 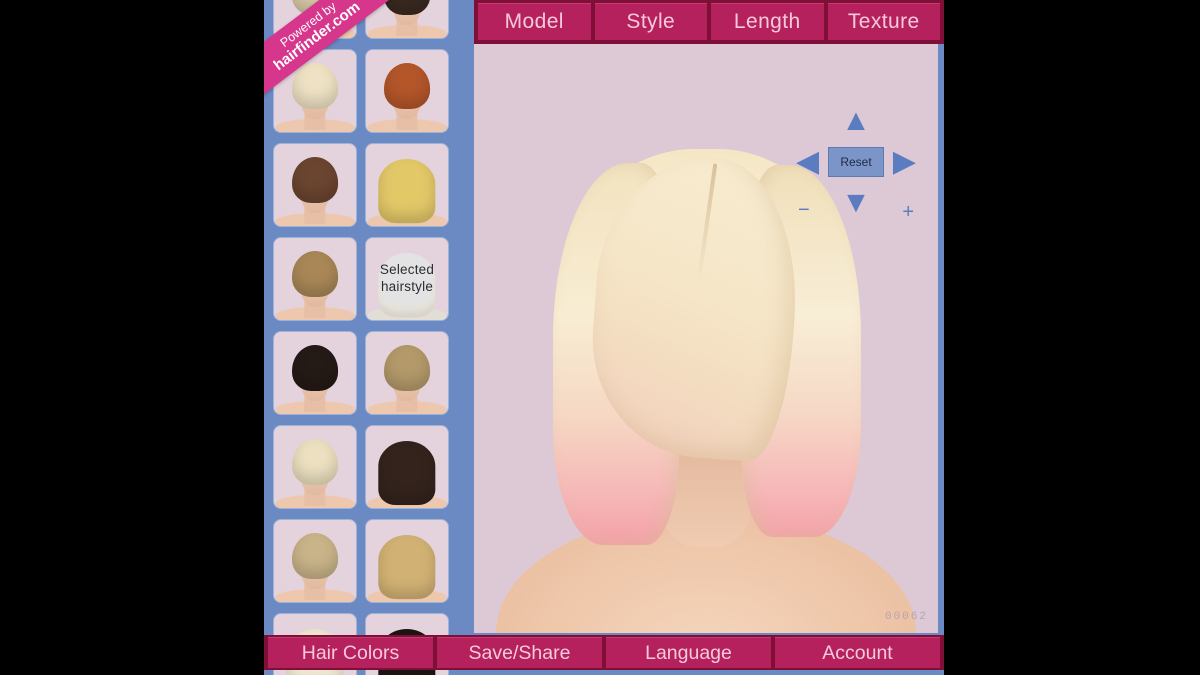 What do you see at coordinates (856, 162) in the screenshot?
I see `reset-button: Reset` at bounding box center [856, 162].